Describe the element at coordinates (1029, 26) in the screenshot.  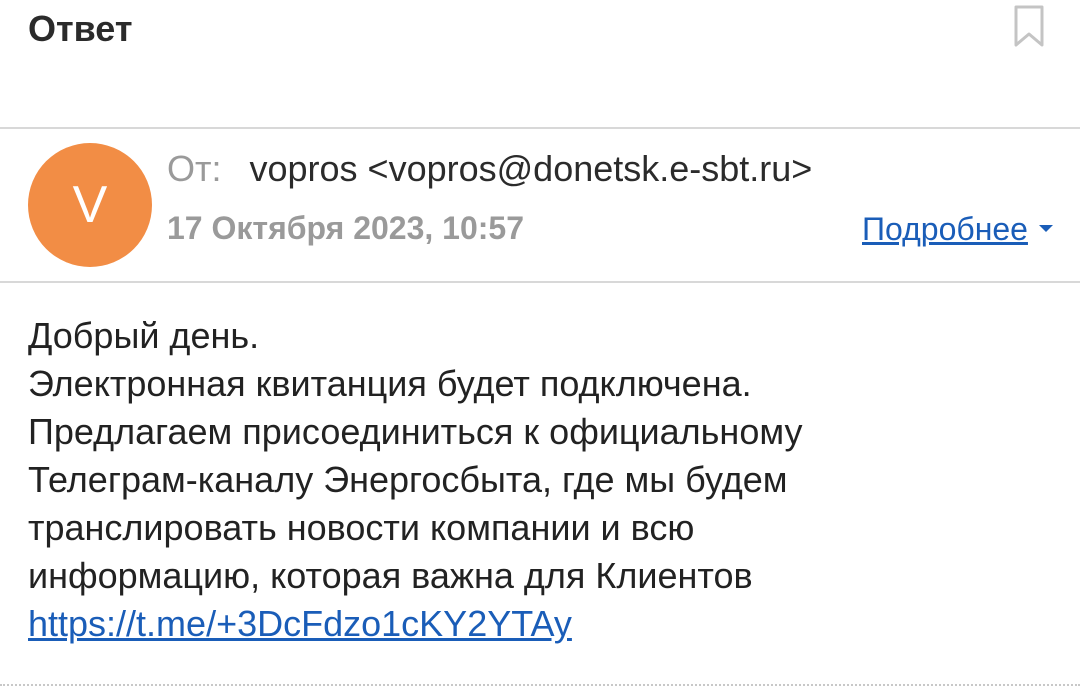
I see `bookmark-icon` at that location.